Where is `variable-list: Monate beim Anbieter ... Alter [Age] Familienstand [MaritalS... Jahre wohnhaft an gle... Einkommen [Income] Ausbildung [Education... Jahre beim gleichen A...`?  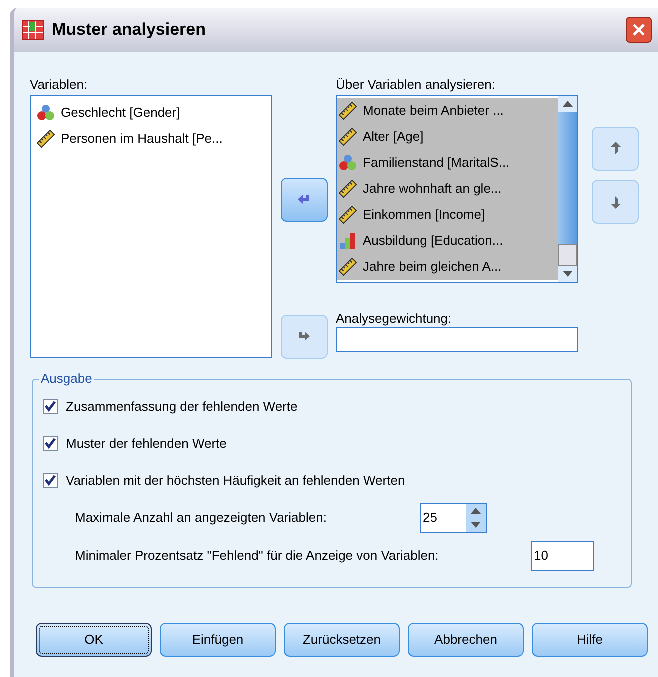
variable-list: Monate beim Anbieter ... Alter [Age] Familienstand [MaritalS... Jahre wohnhaft an gle... Einkommen [Income] Ausbildung [Education... Jahre beim gleichen A... is located at coordinates (457, 189).